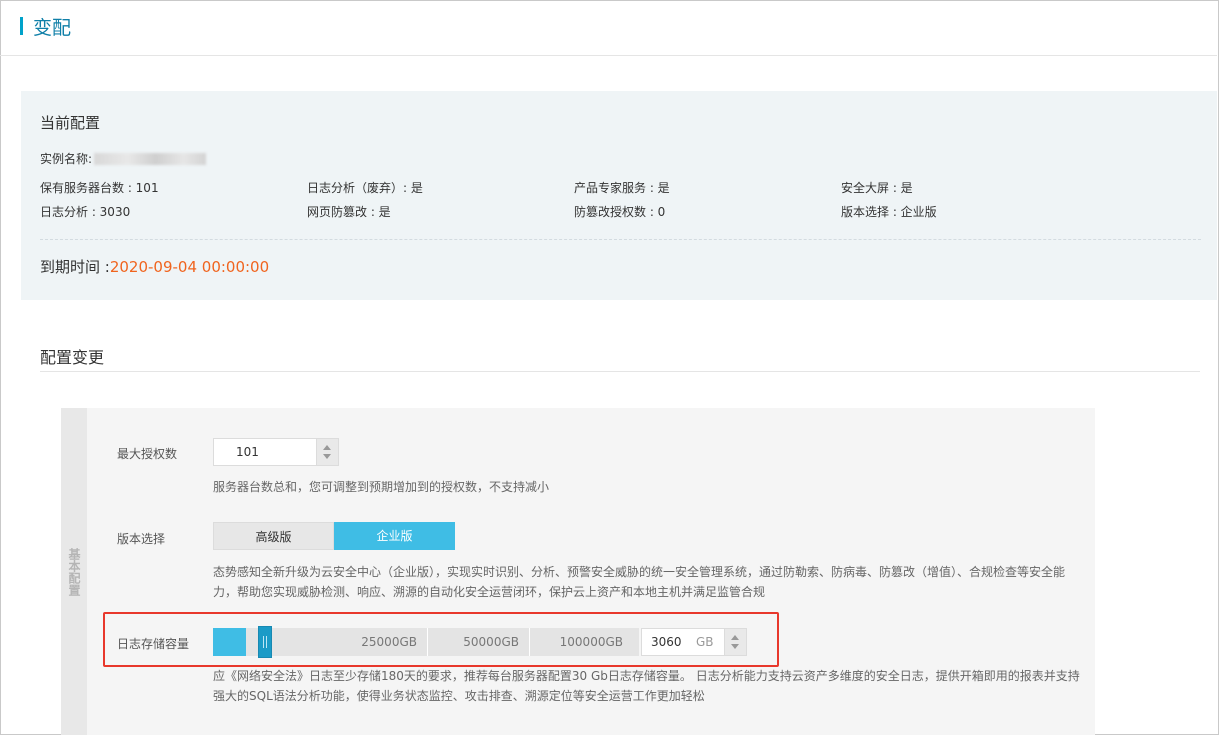 The height and width of the screenshot is (735, 1219). I want to click on config-item: 产品专家服务 : 是, so click(622, 188).